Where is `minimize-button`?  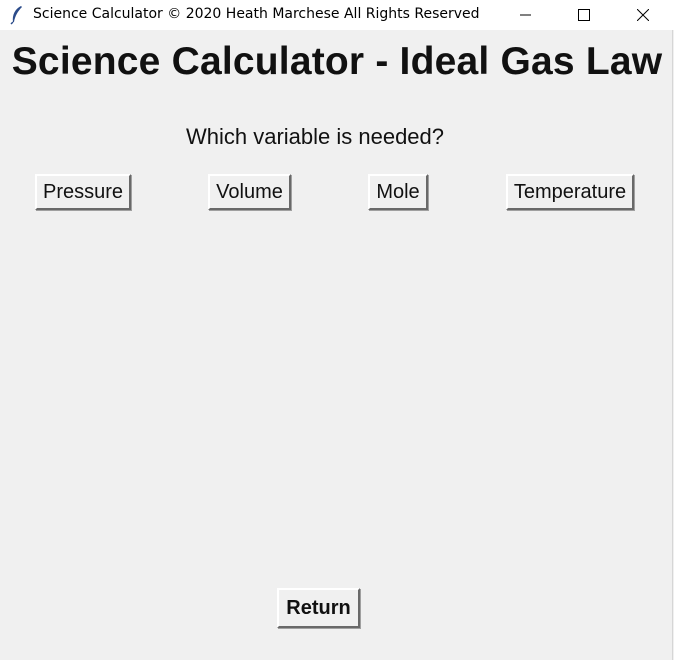 minimize-button is located at coordinates (526, 15).